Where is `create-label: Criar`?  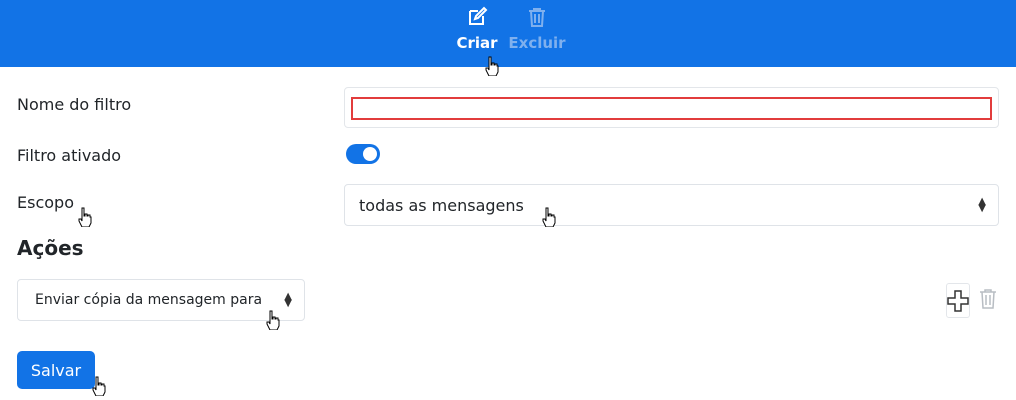 create-label: Criar is located at coordinates (477, 43).